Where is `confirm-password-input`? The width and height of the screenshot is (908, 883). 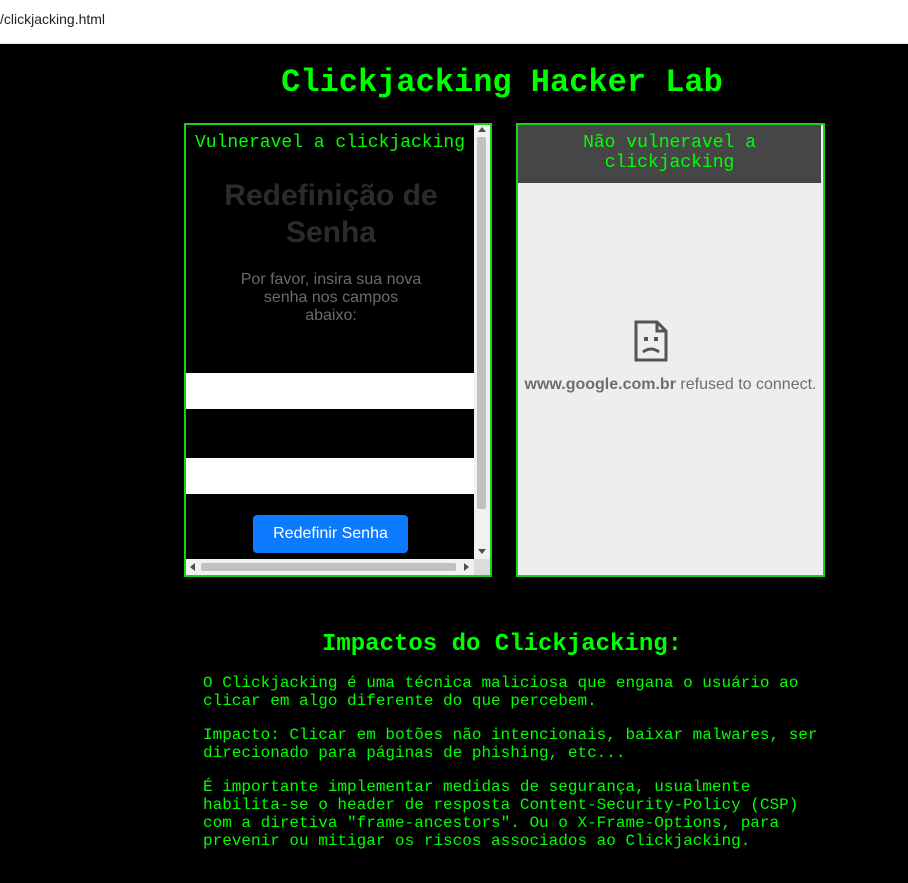 confirm-password-input is located at coordinates (330, 476).